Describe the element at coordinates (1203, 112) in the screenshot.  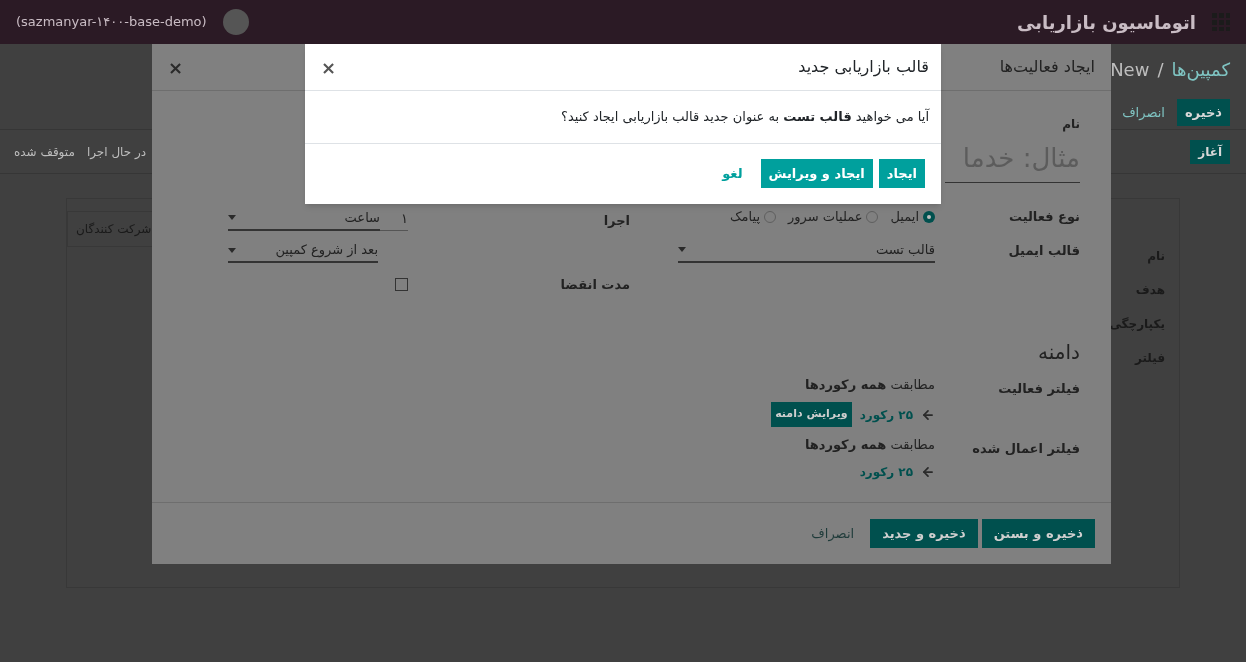
I see `save-button: ذخیره` at that location.